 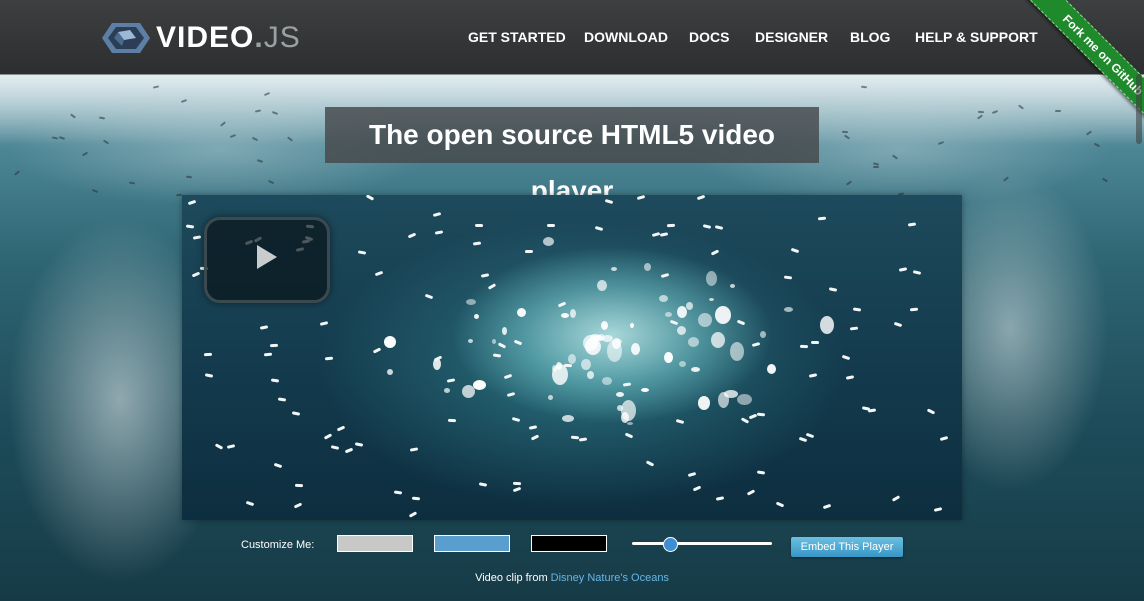 I want to click on background-color-swatch, so click(x=569, y=543).